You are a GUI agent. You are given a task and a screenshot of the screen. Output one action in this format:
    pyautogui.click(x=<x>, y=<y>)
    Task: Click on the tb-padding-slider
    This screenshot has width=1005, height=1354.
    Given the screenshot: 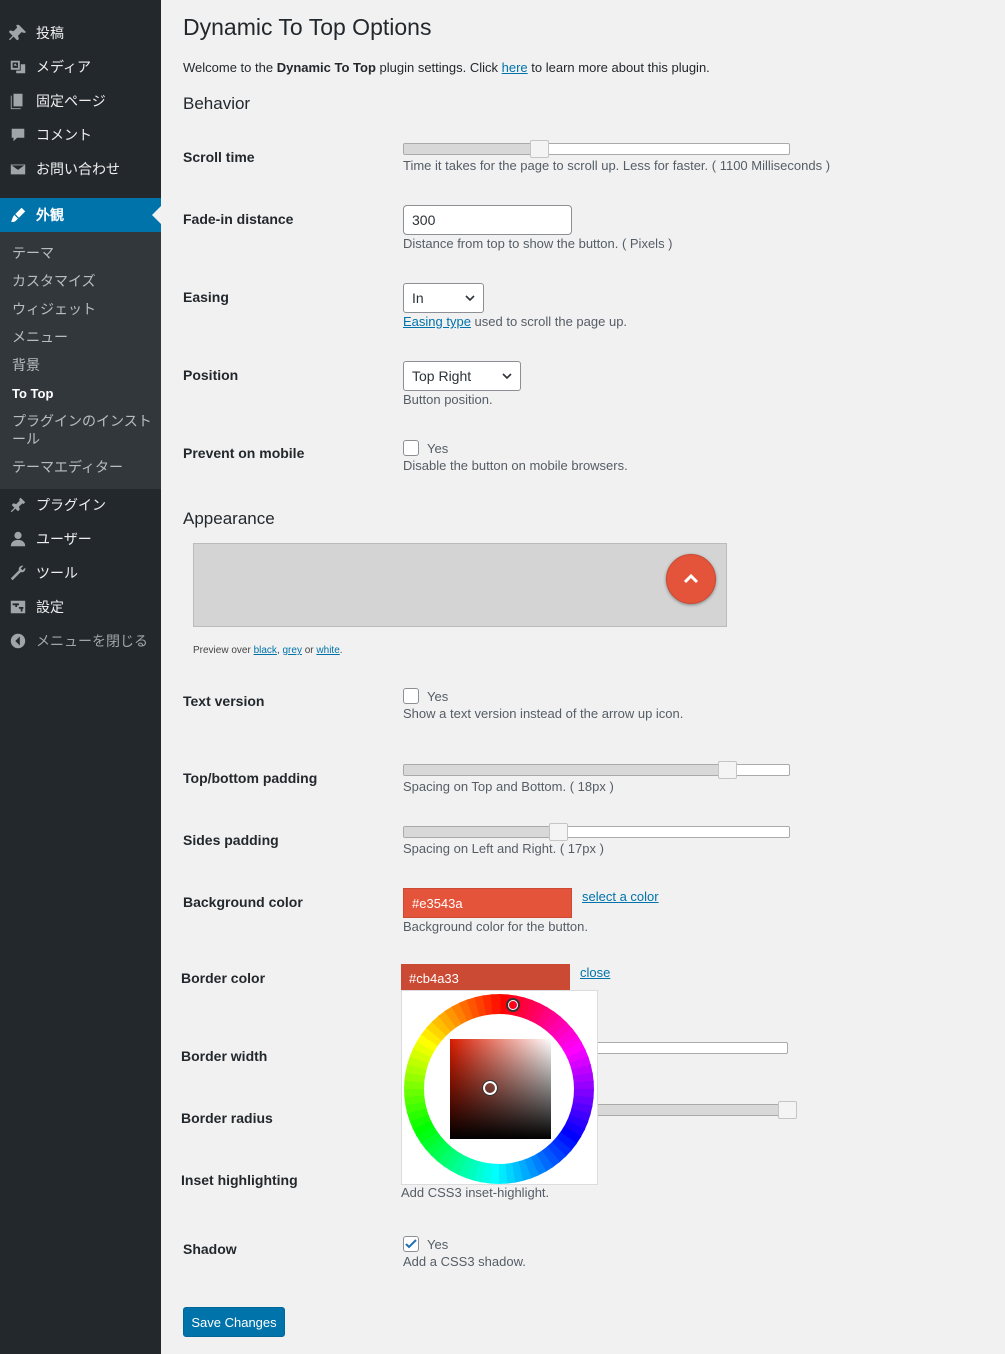 What is the action you would take?
    pyautogui.click(x=596, y=770)
    